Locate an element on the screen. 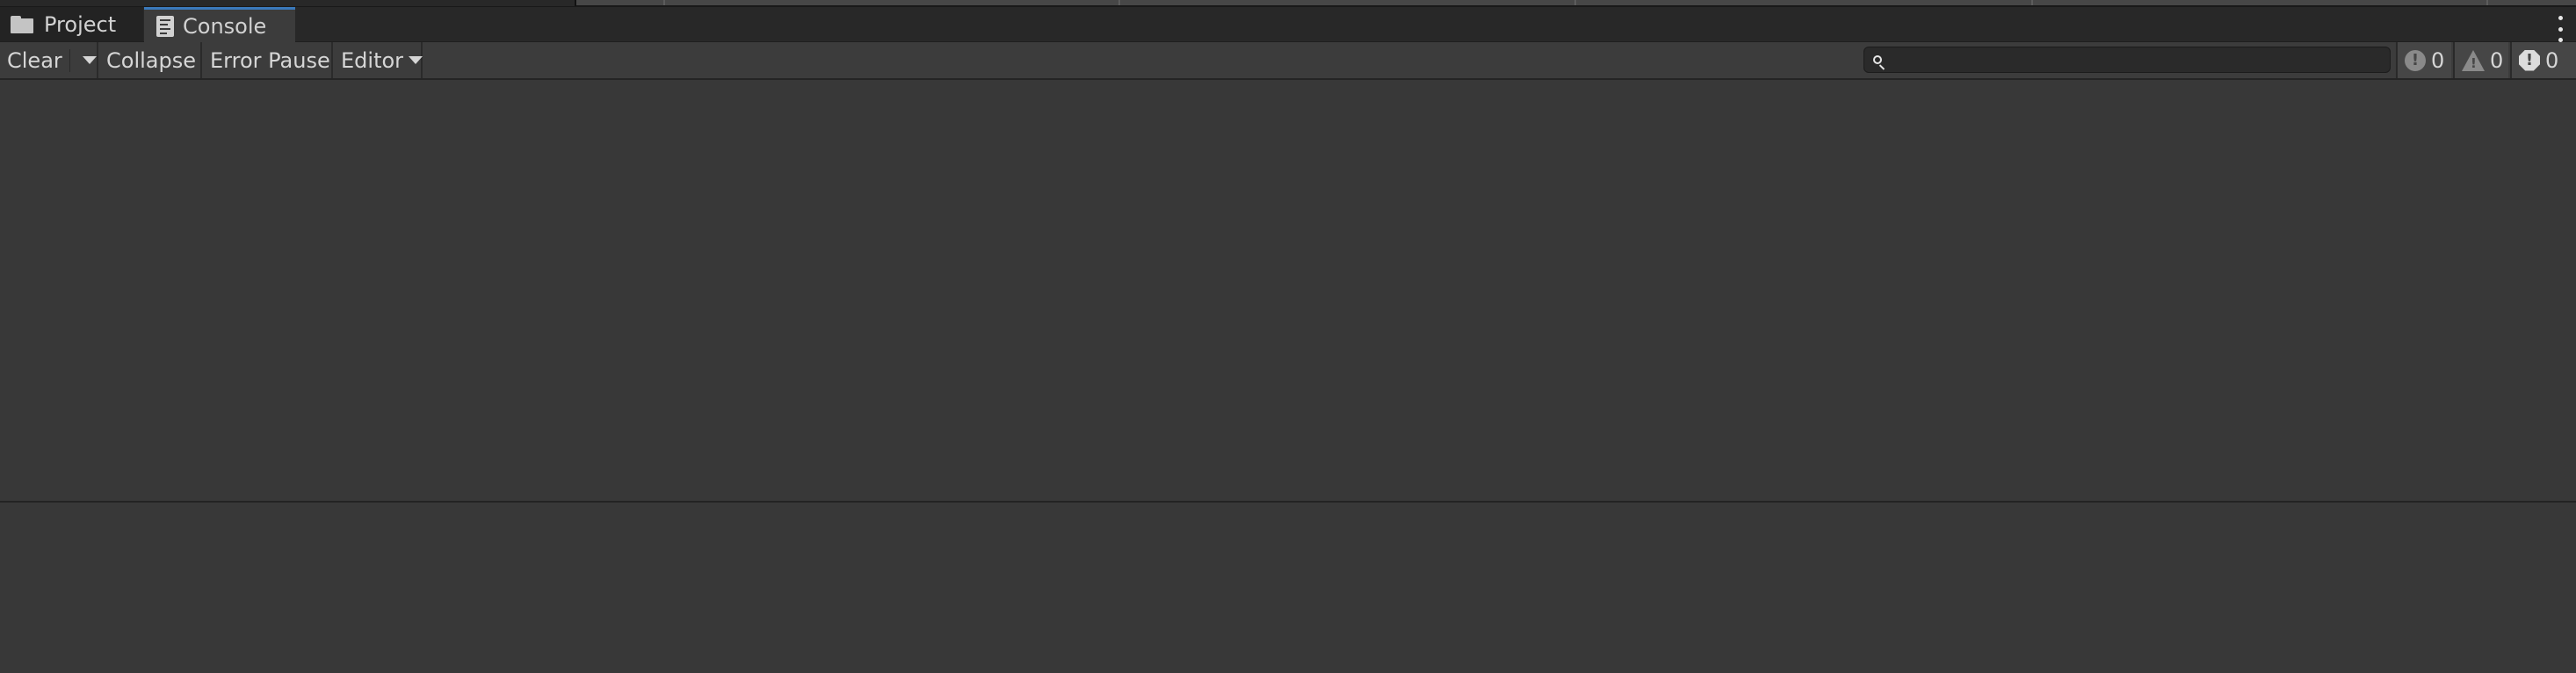  collapse-toggle: Collapse is located at coordinates (150, 60).